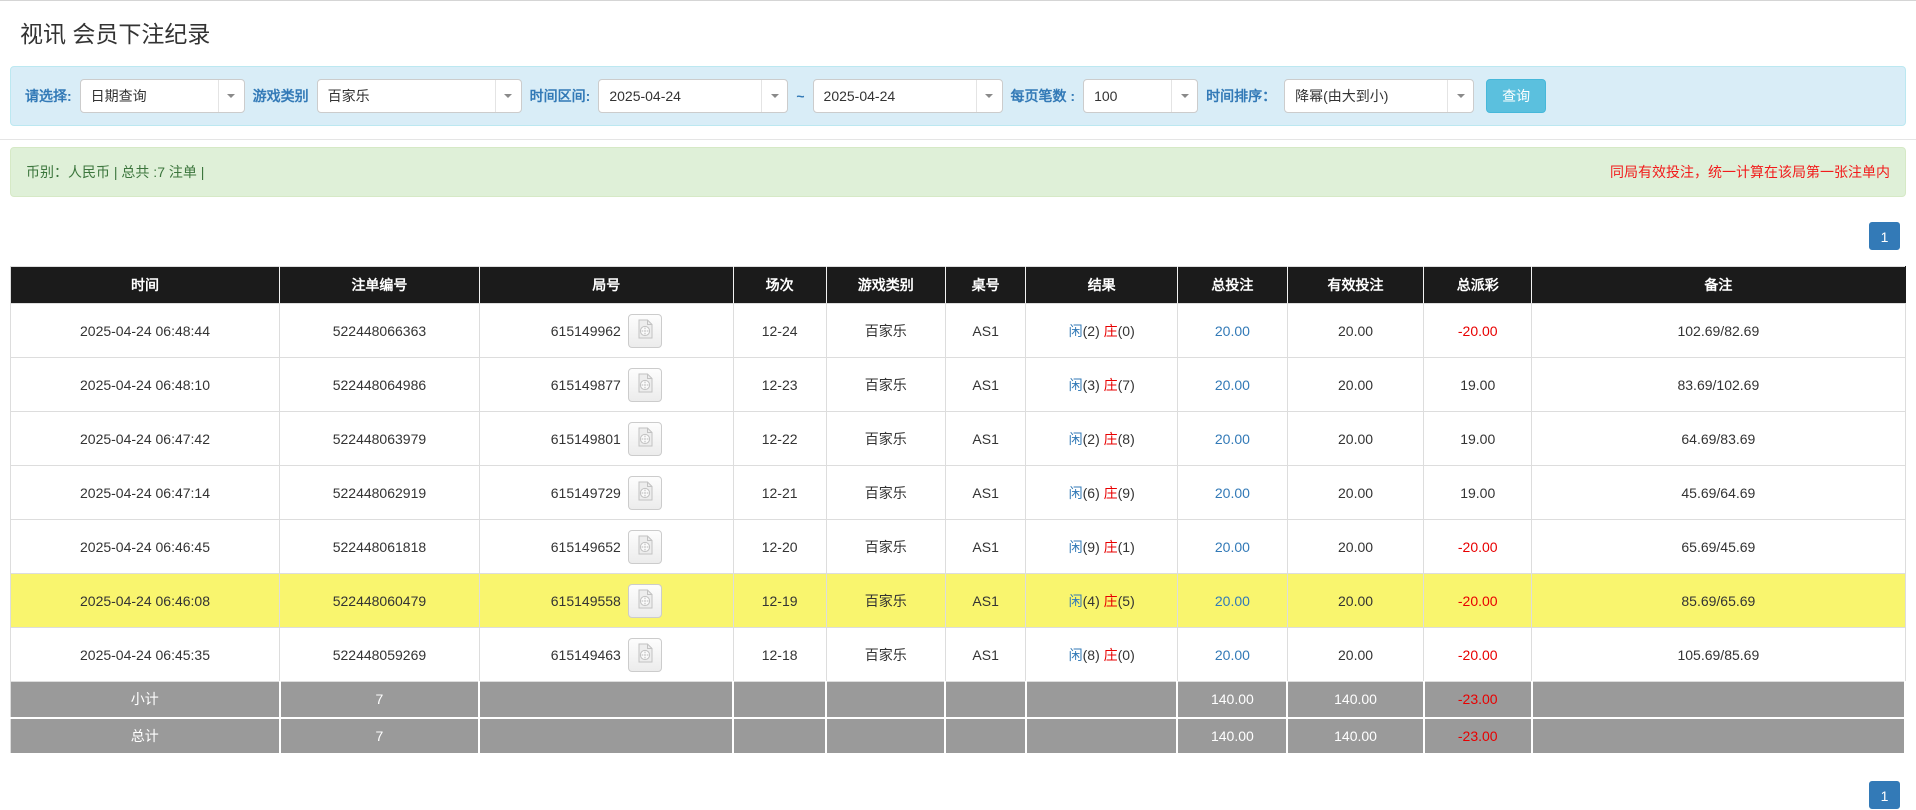  Describe the element at coordinates (780, 546) in the screenshot. I see `cell-session: 12-20` at that location.